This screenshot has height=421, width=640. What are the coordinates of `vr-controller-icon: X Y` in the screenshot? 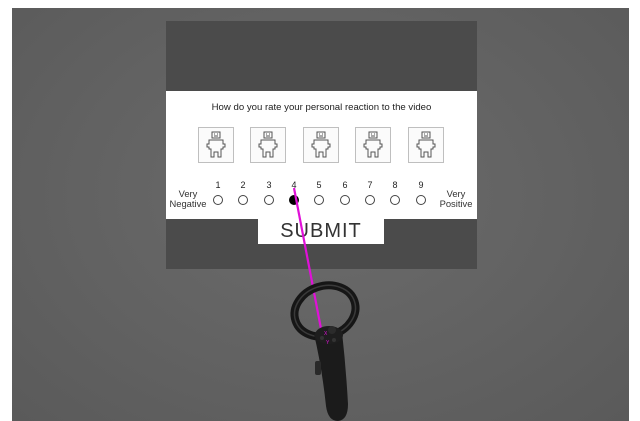 It's located at (325, 351).